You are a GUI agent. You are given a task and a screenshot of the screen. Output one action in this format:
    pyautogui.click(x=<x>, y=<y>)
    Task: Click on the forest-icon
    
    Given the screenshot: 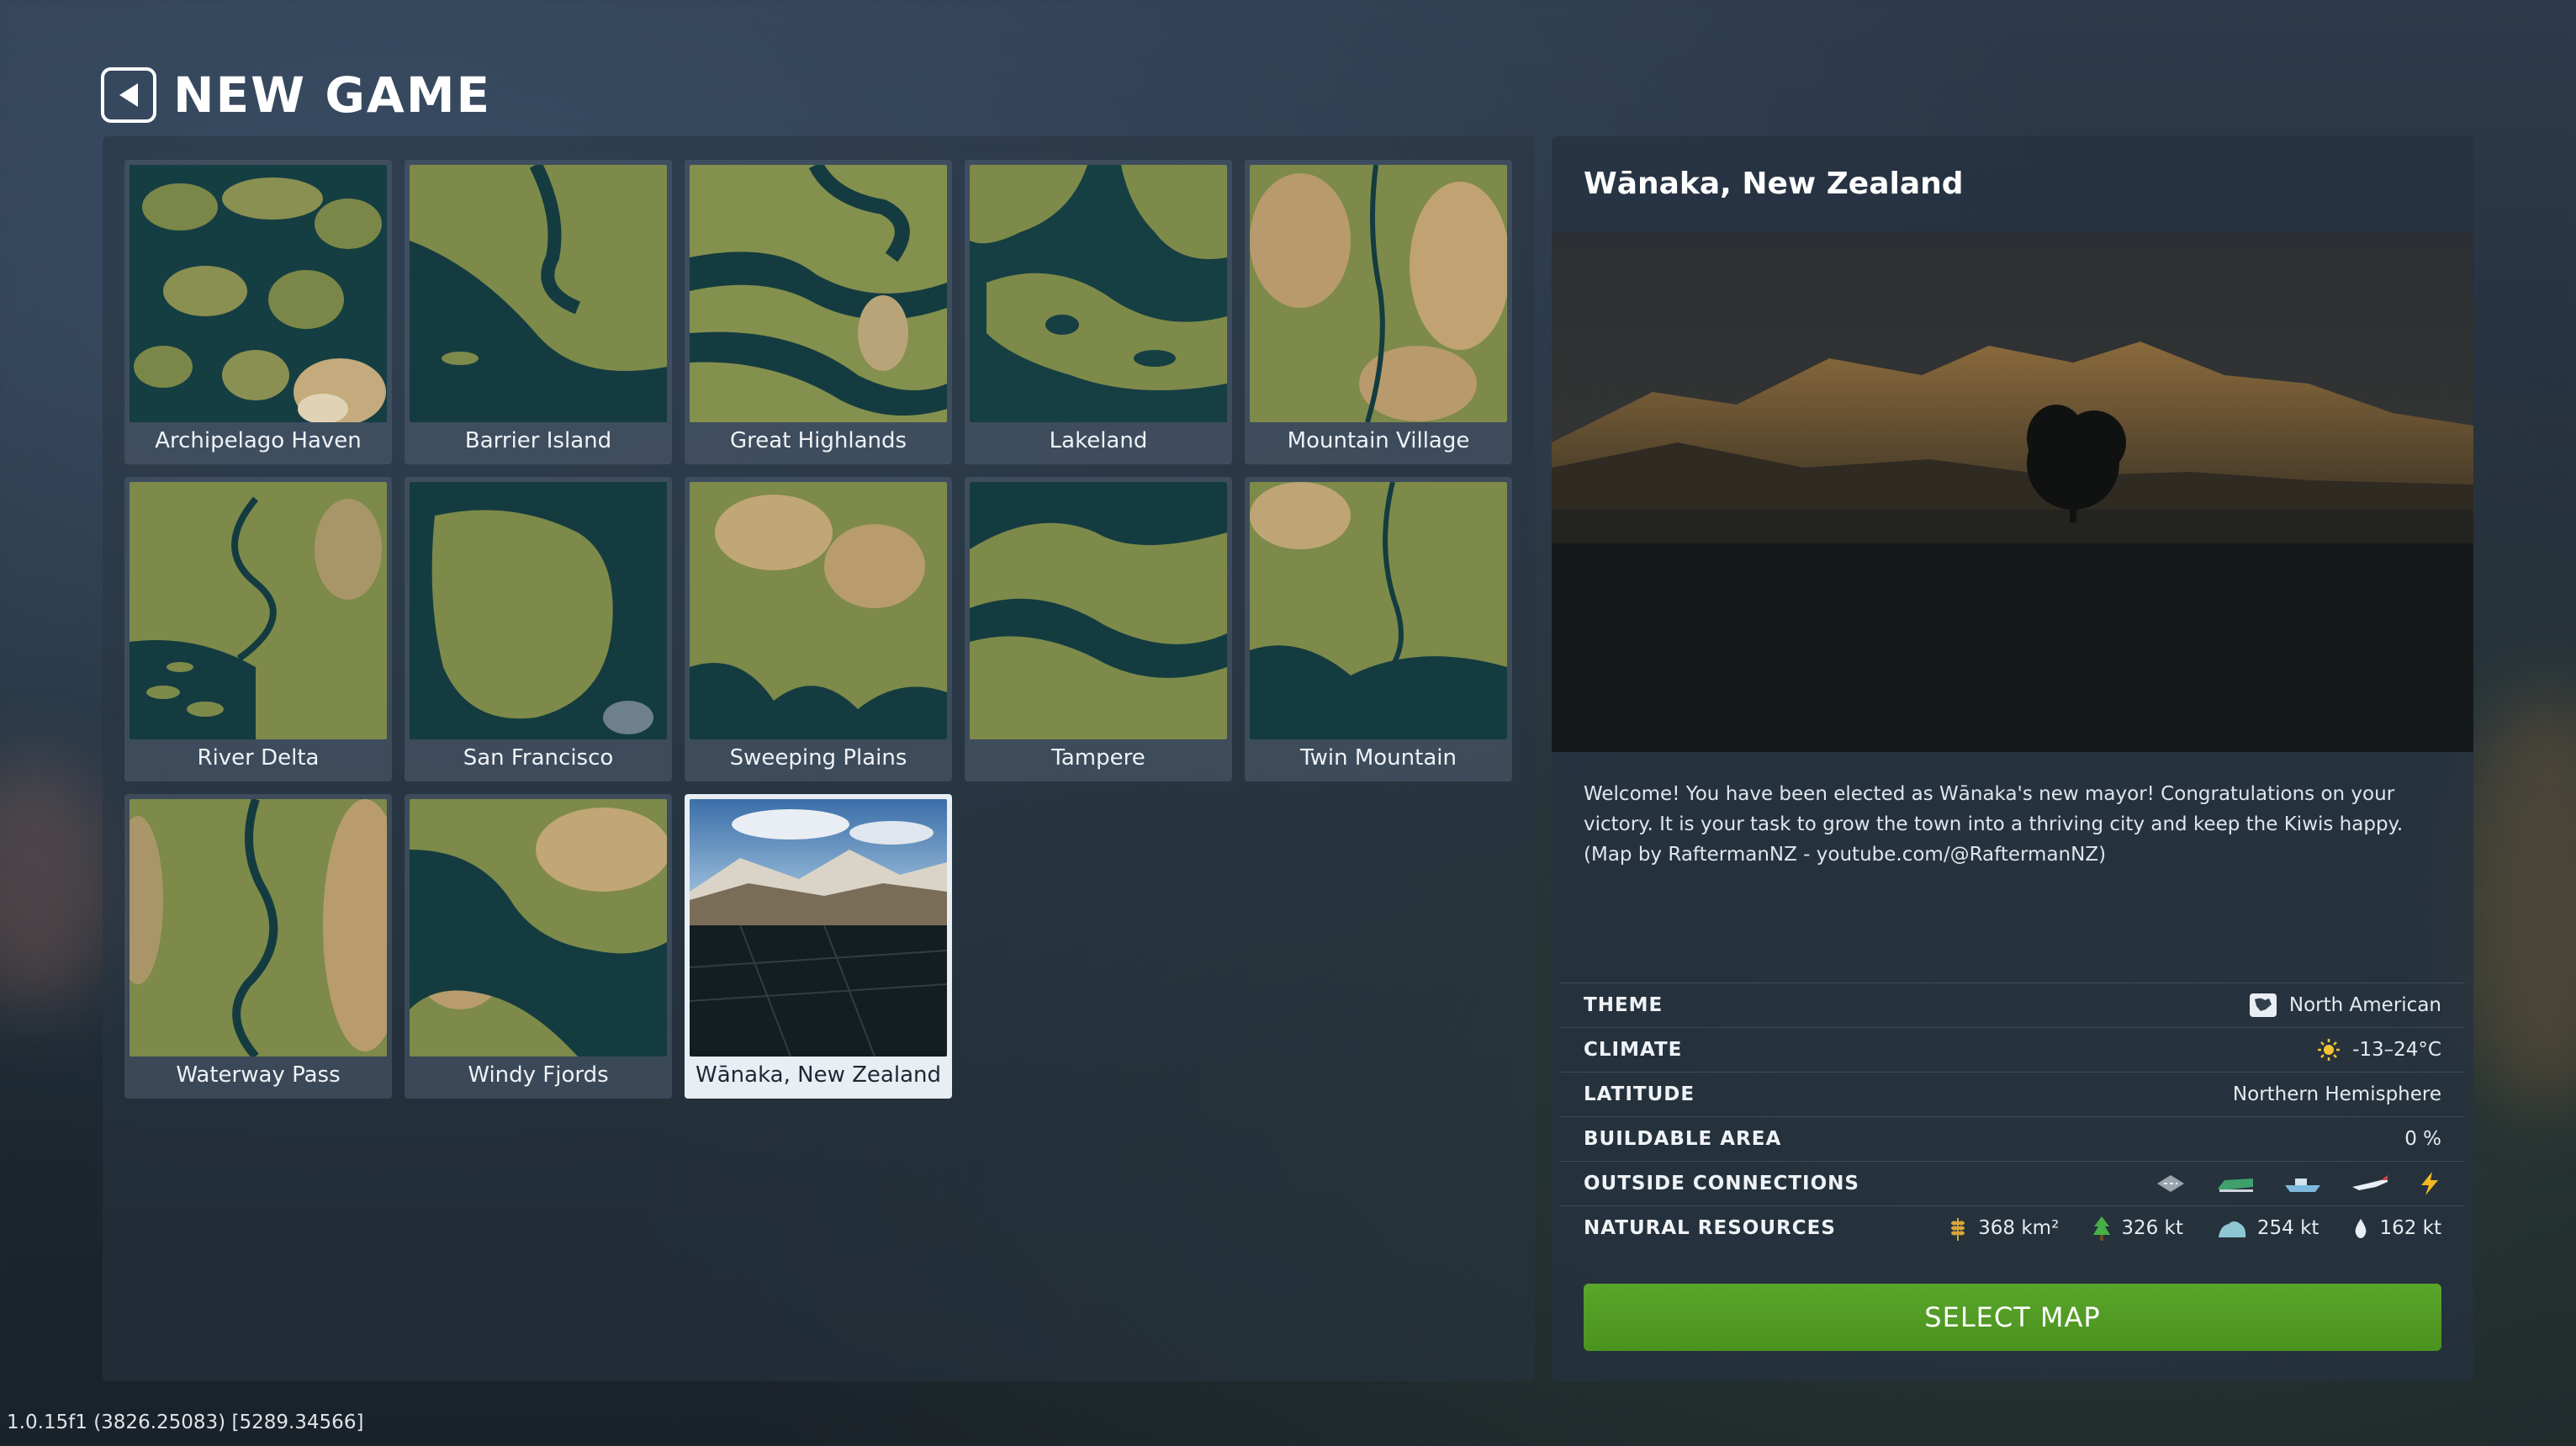 What is the action you would take?
    pyautogui.click(x=2101, y=1228)
    